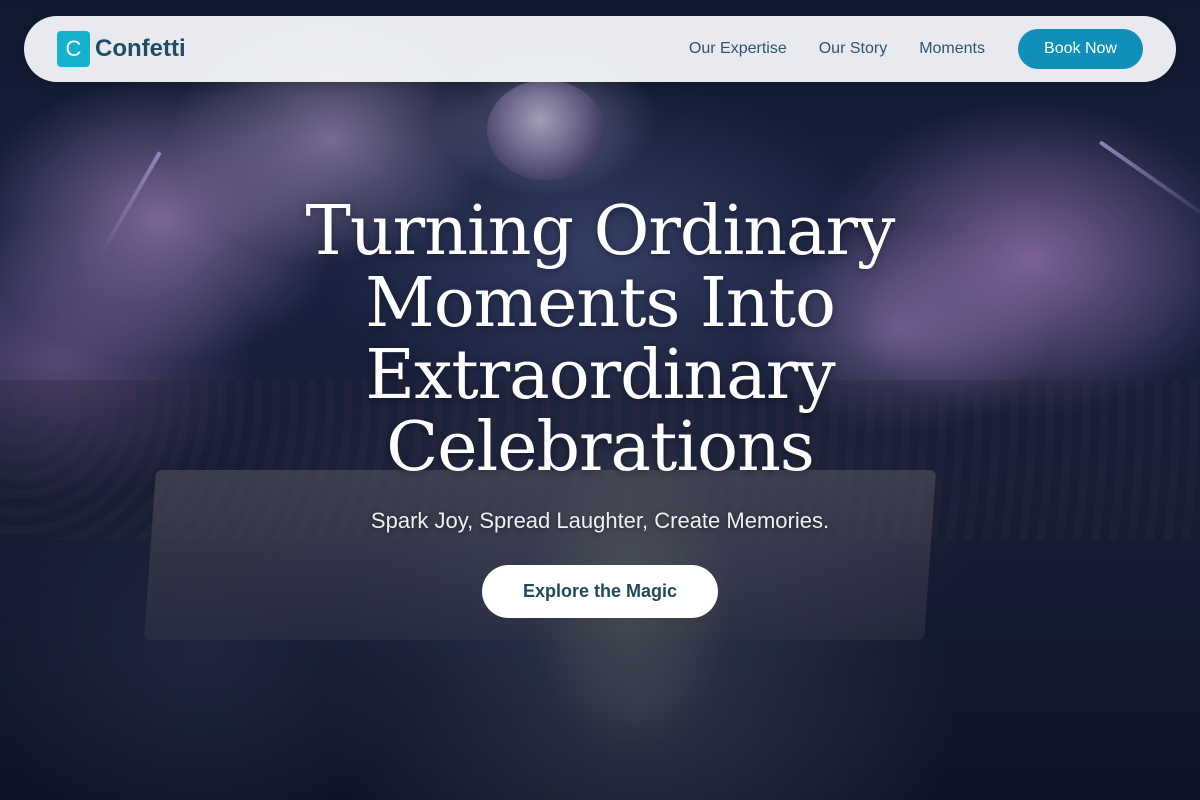 This screenshot has height=800, width=1200. Describe the element at coordinates (916, 49) in the screenshot. I see `nav-links: Our Expertise Our Story Moments Book Now` at that location.